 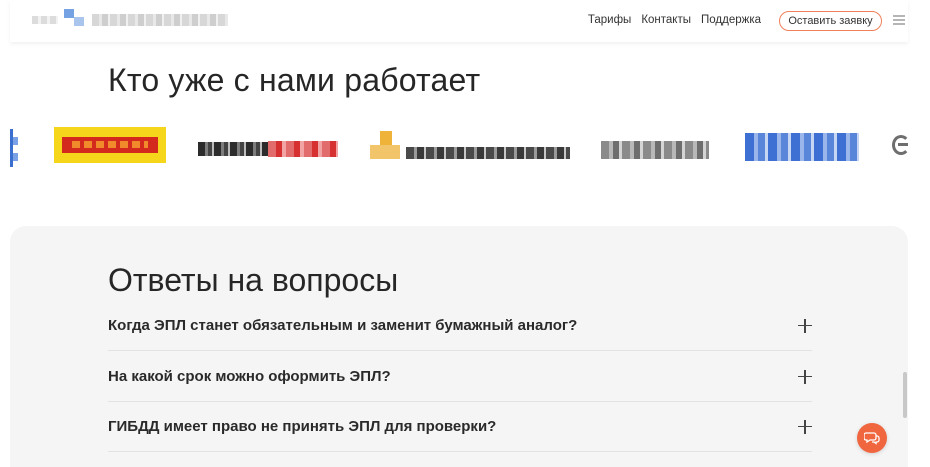 I want to click on logo-mark-light-blue, so click(x=79, y=21).